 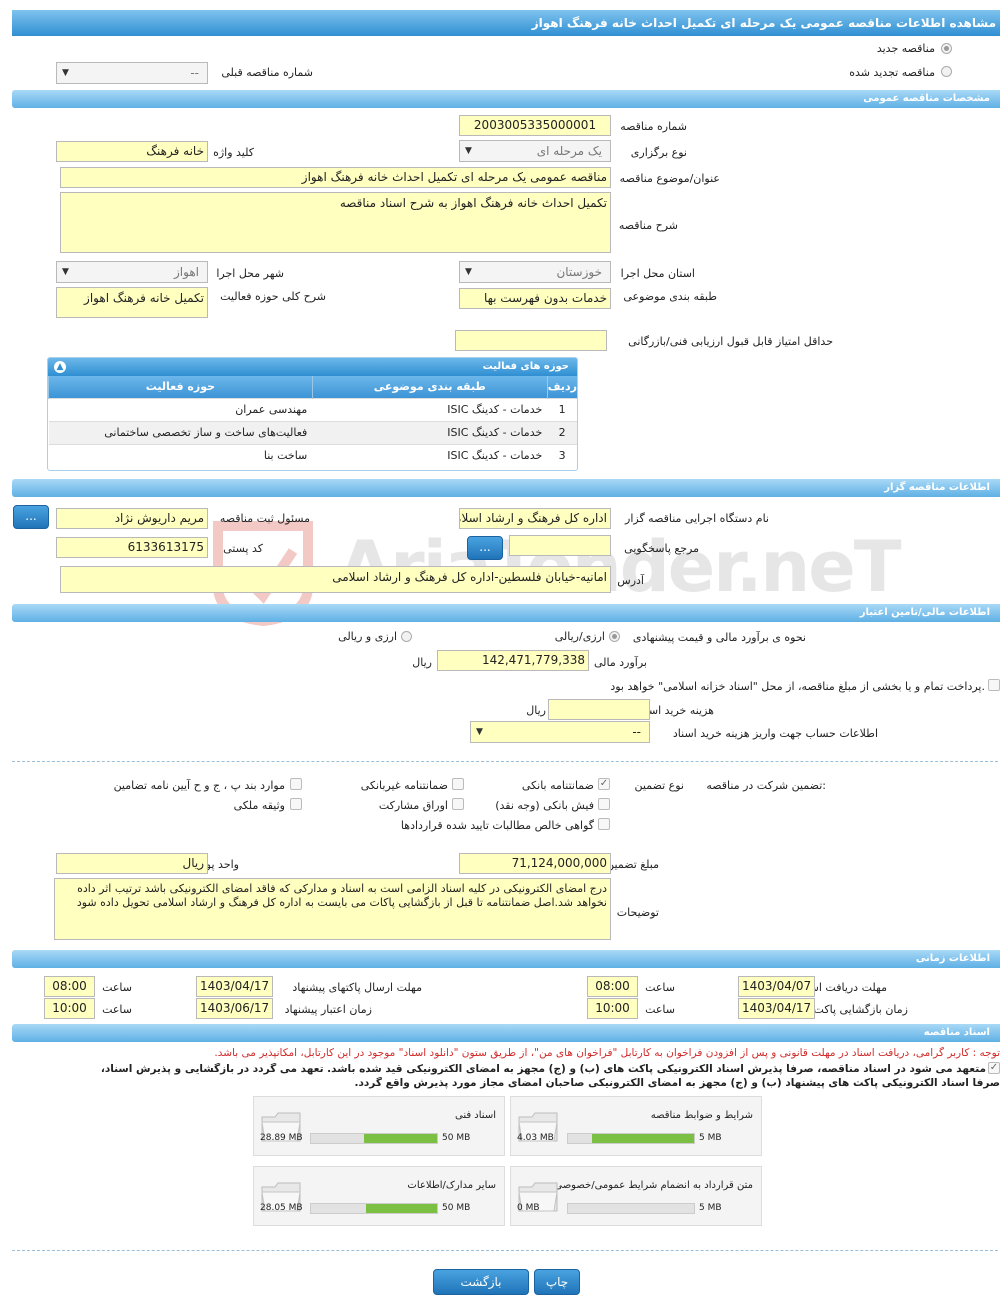 I want to click on row-field: ساخت بنا, so click(x=180, y=455).